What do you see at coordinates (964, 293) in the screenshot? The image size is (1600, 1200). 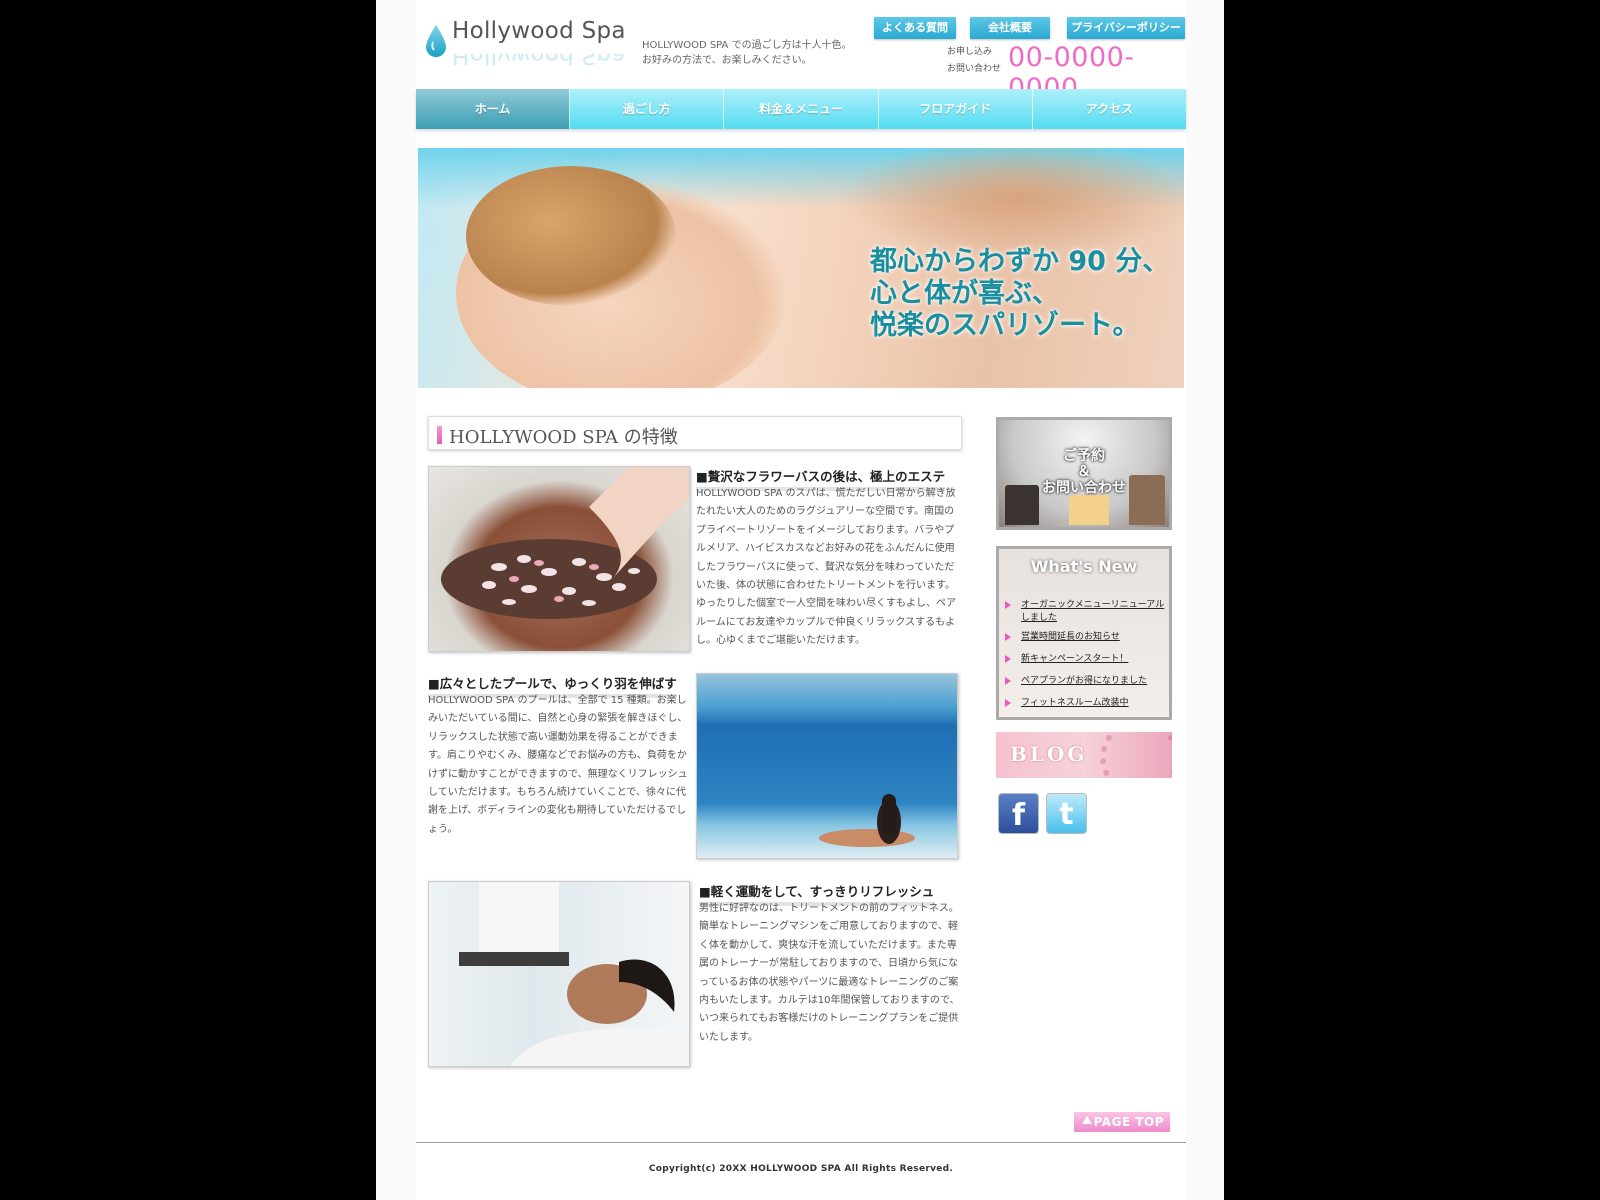 I see `hero-line-2: 心と体が喜ぶ、` at bounding box center [964, 293].